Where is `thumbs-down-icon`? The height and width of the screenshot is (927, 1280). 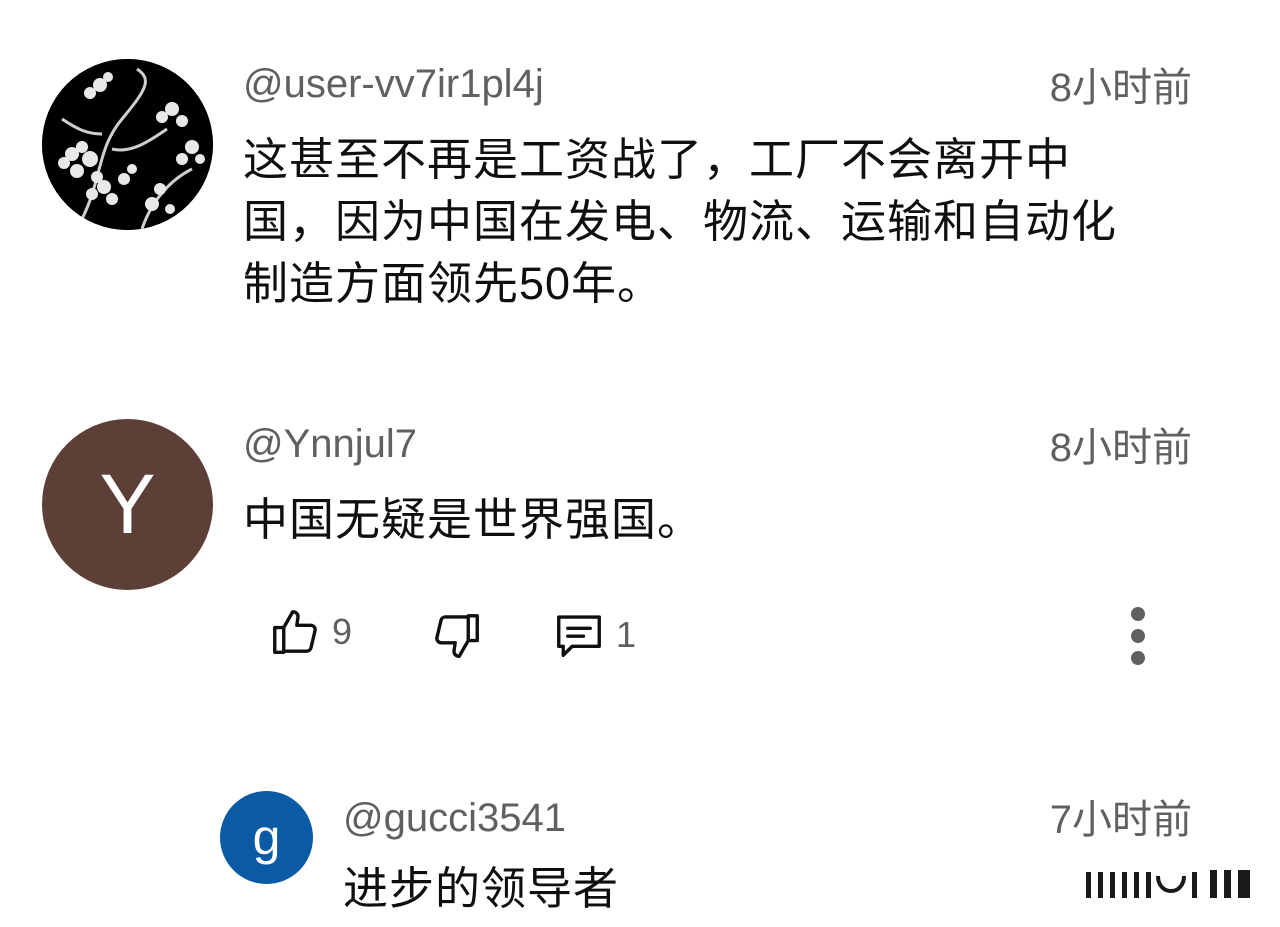 thumbs-down-icon is located at coordinates (457, 636).